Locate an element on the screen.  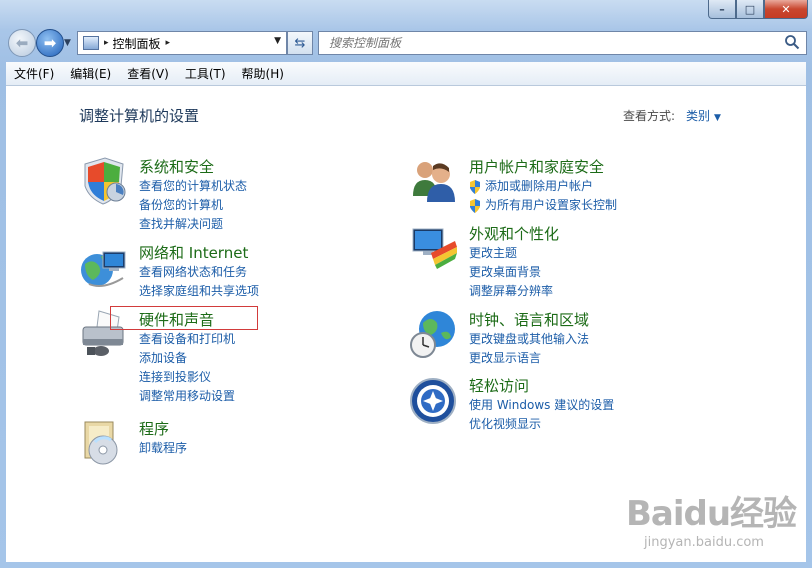
back-button: ⬅ is located at coordinates (22, 43).